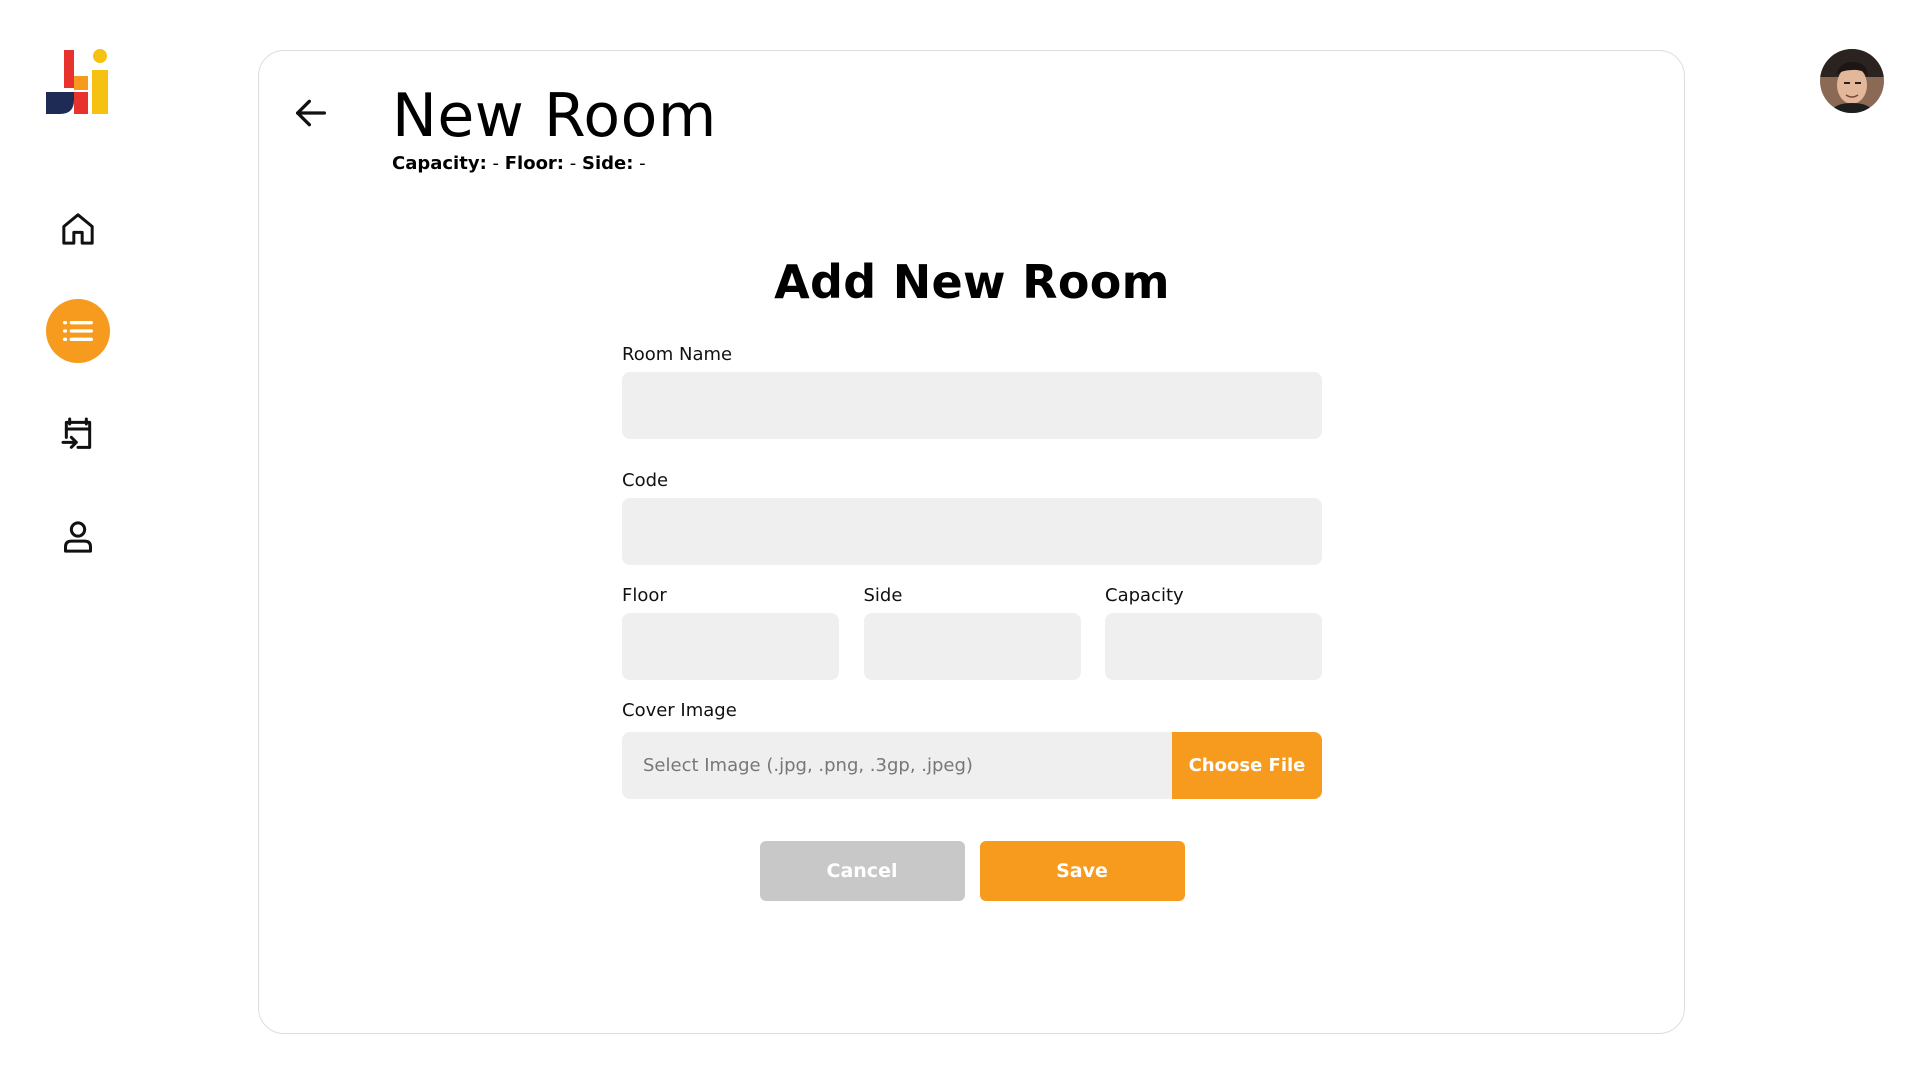 Image resolution: width=1920 pixels, height=1080 pixels. I want to click on capacity-label: Capacity:, so click(439, 163).